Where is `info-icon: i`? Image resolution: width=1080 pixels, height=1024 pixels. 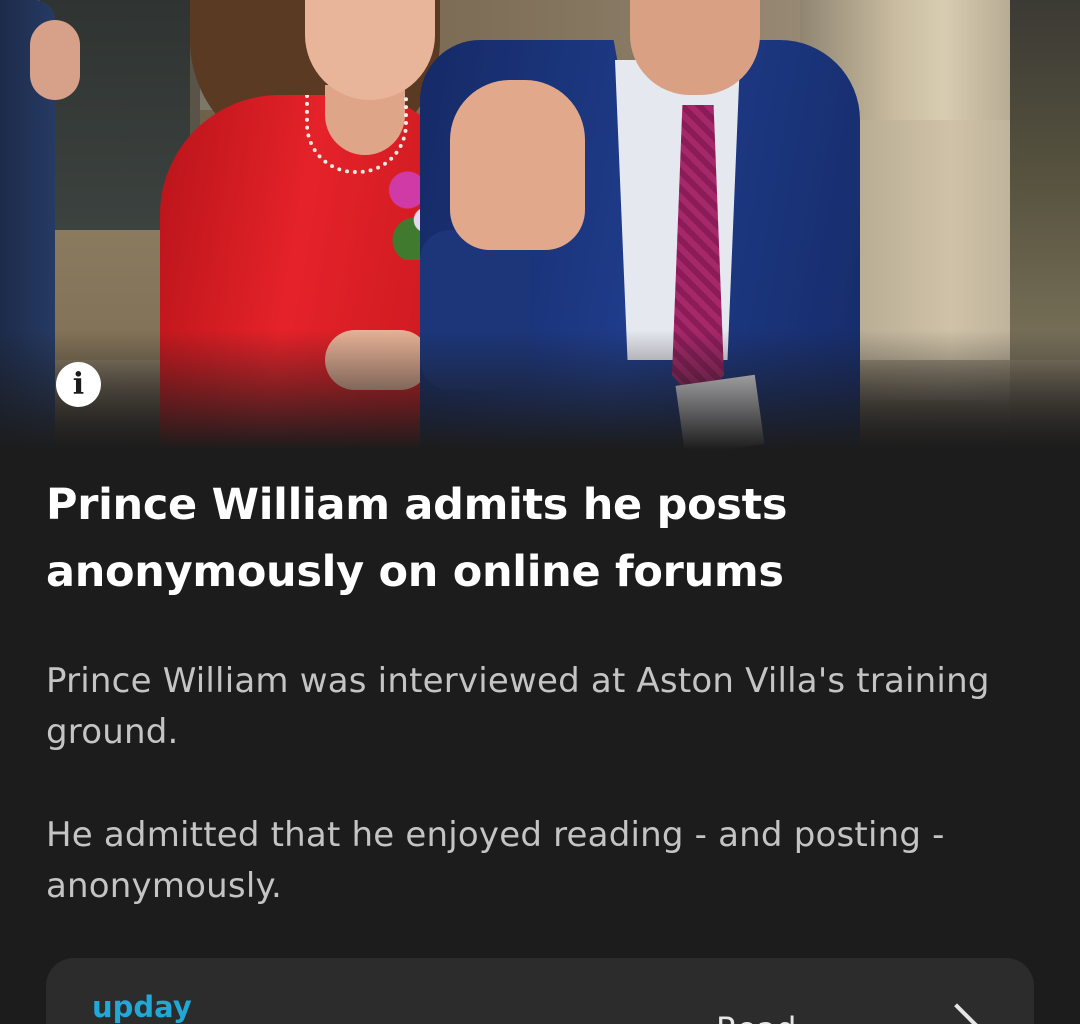
info-icon: i is located at coordinates (78, 384).